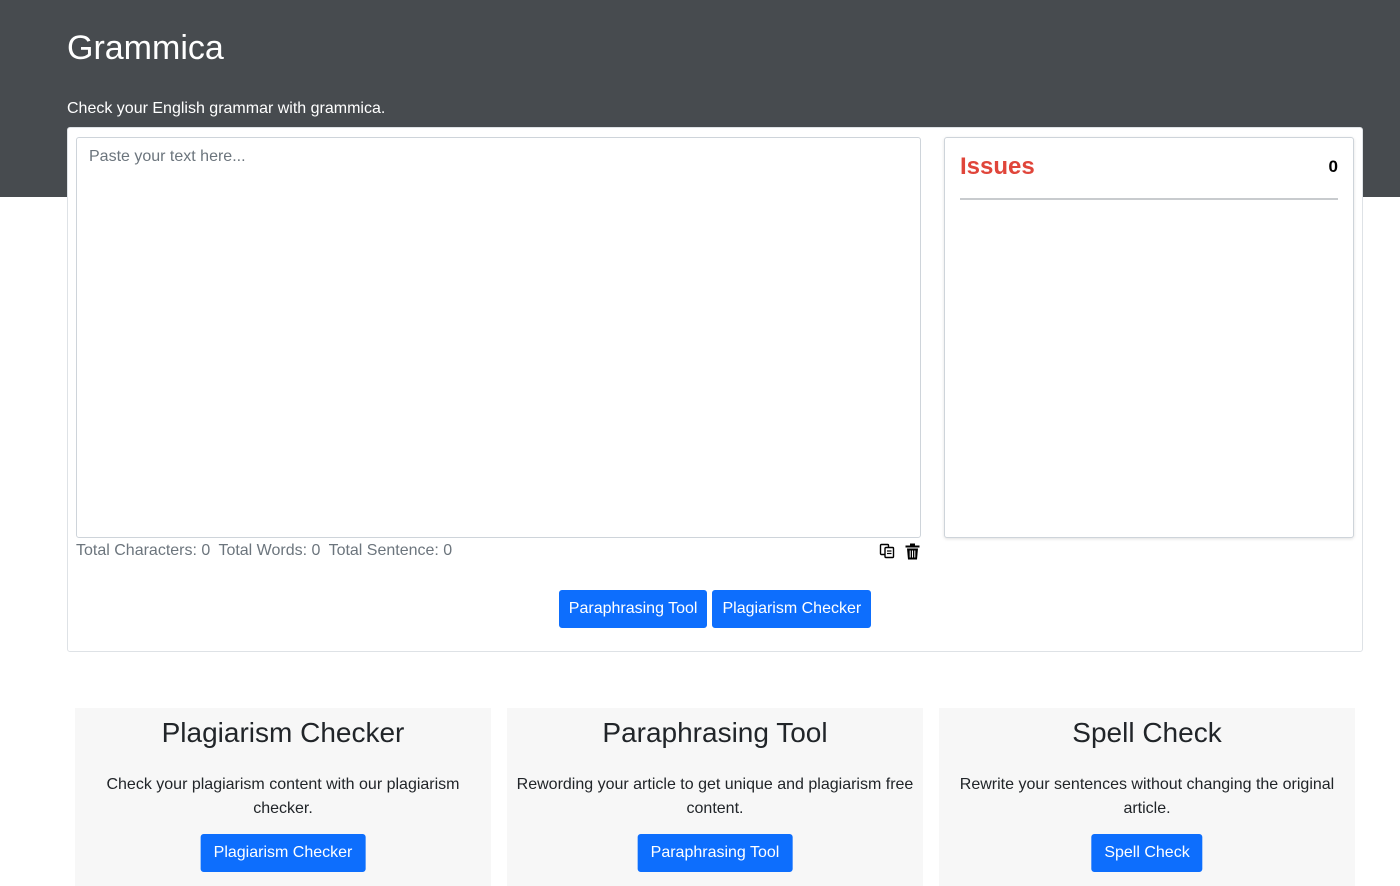  Describe the element at coordinates (390, 550) in the screenshot. I see `total-sentences: Total Sentence: 0` at that location.